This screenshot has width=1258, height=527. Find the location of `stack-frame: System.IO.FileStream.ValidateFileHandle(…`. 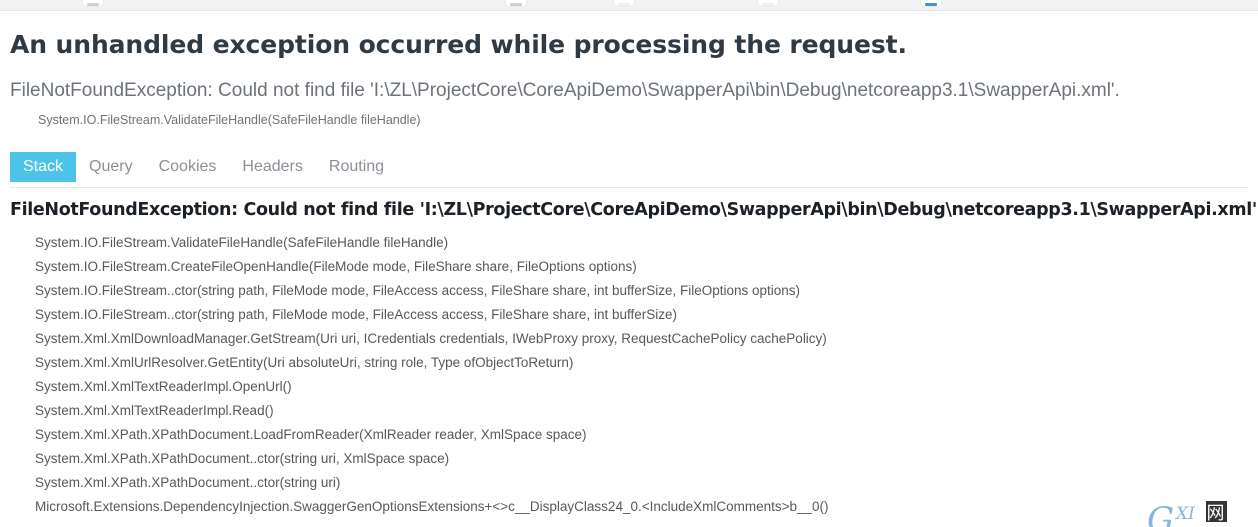

stack-frame: System.IO.FileStream.ValidateFileHandle(… is located at coordinates (242, 242).